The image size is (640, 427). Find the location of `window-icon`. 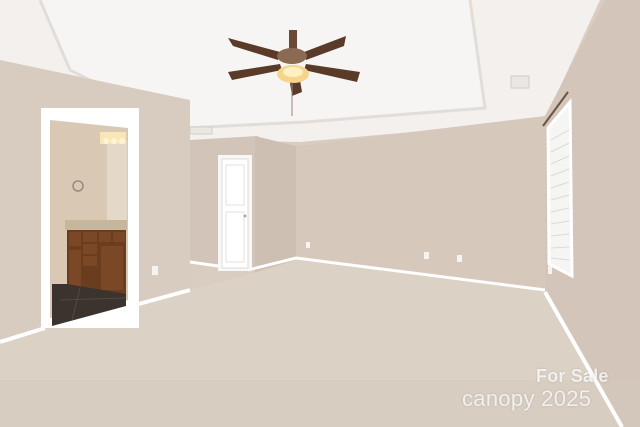

window-icon is located at coordinates (560, 188).